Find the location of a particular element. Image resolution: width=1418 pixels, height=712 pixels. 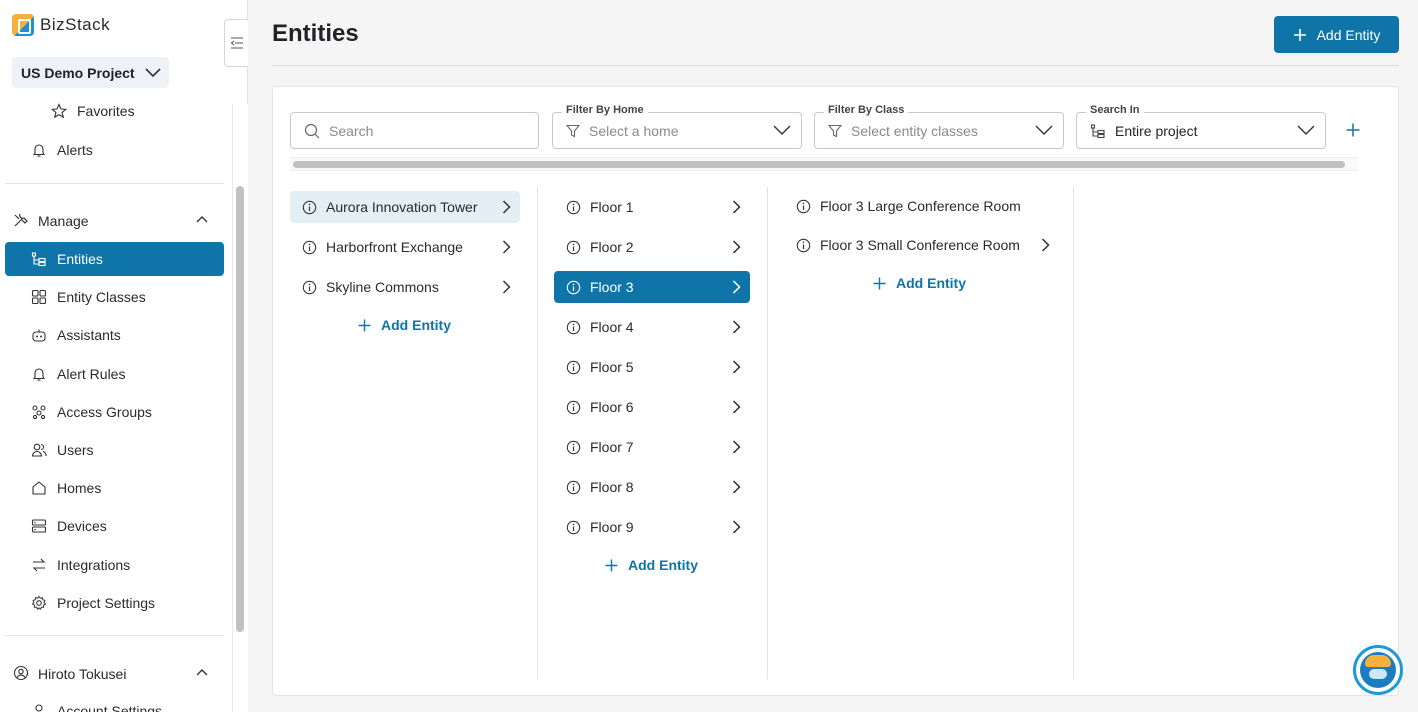

sidebar-item-access-groups: Access Groups is located at coordinates (114, 412).